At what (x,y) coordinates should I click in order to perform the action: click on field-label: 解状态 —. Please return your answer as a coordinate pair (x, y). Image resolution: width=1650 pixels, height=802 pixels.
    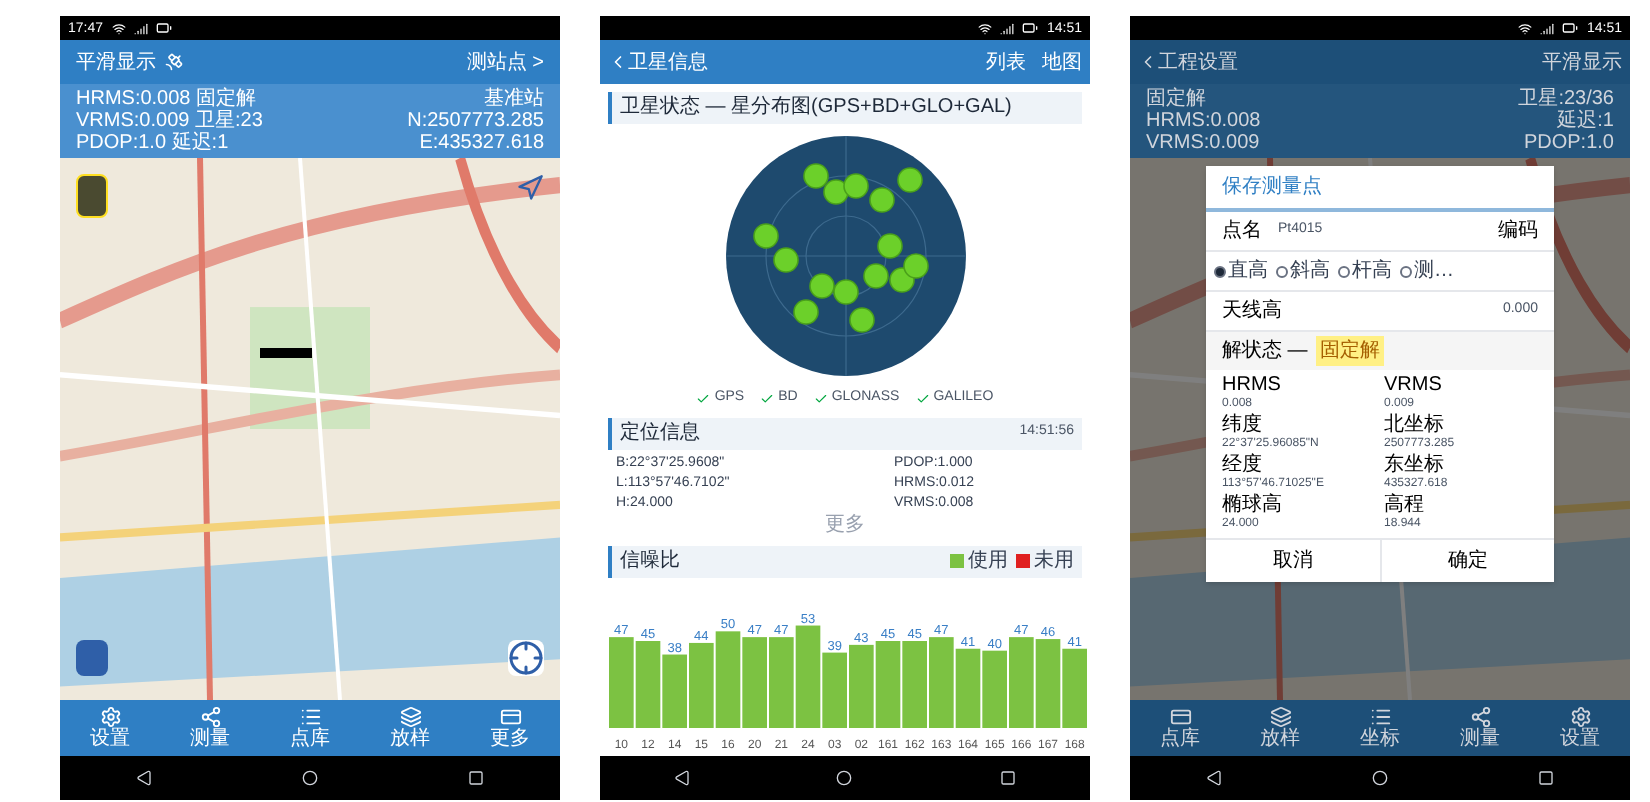
    Looking at the image, I should click on (1265, 351).